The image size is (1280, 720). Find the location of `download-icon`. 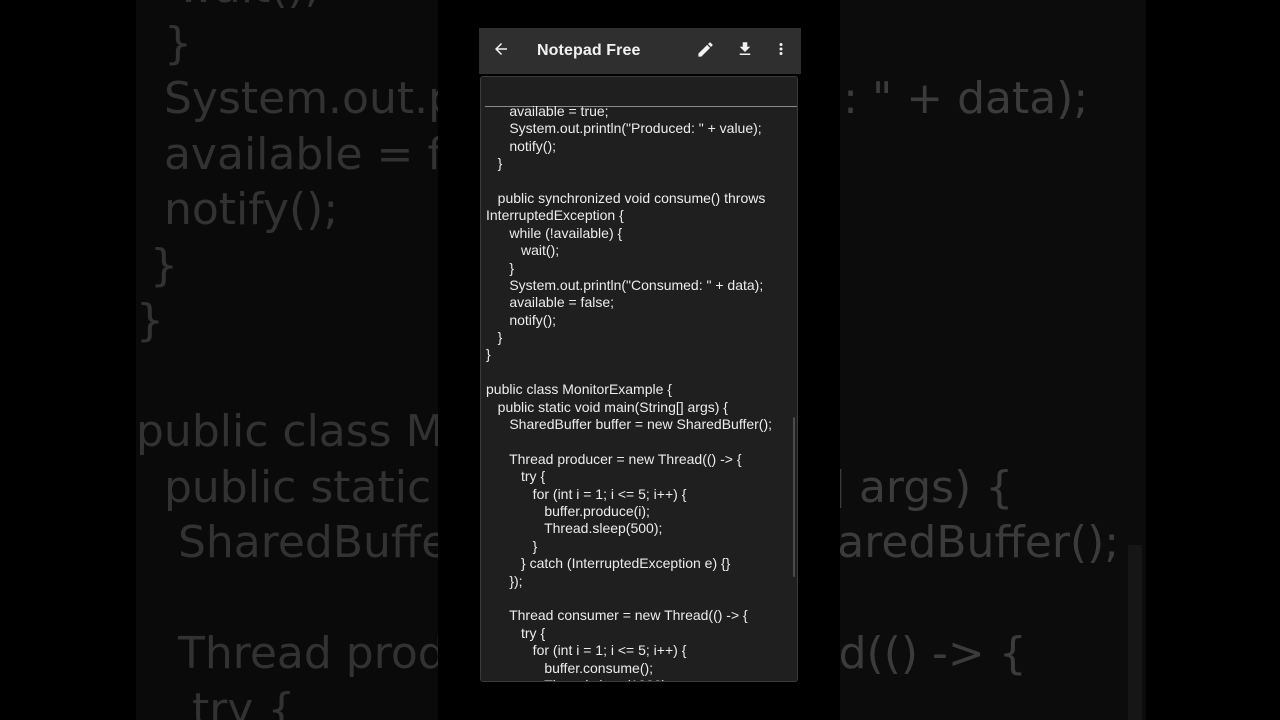

download-icon is located at coordinates (745, 51).